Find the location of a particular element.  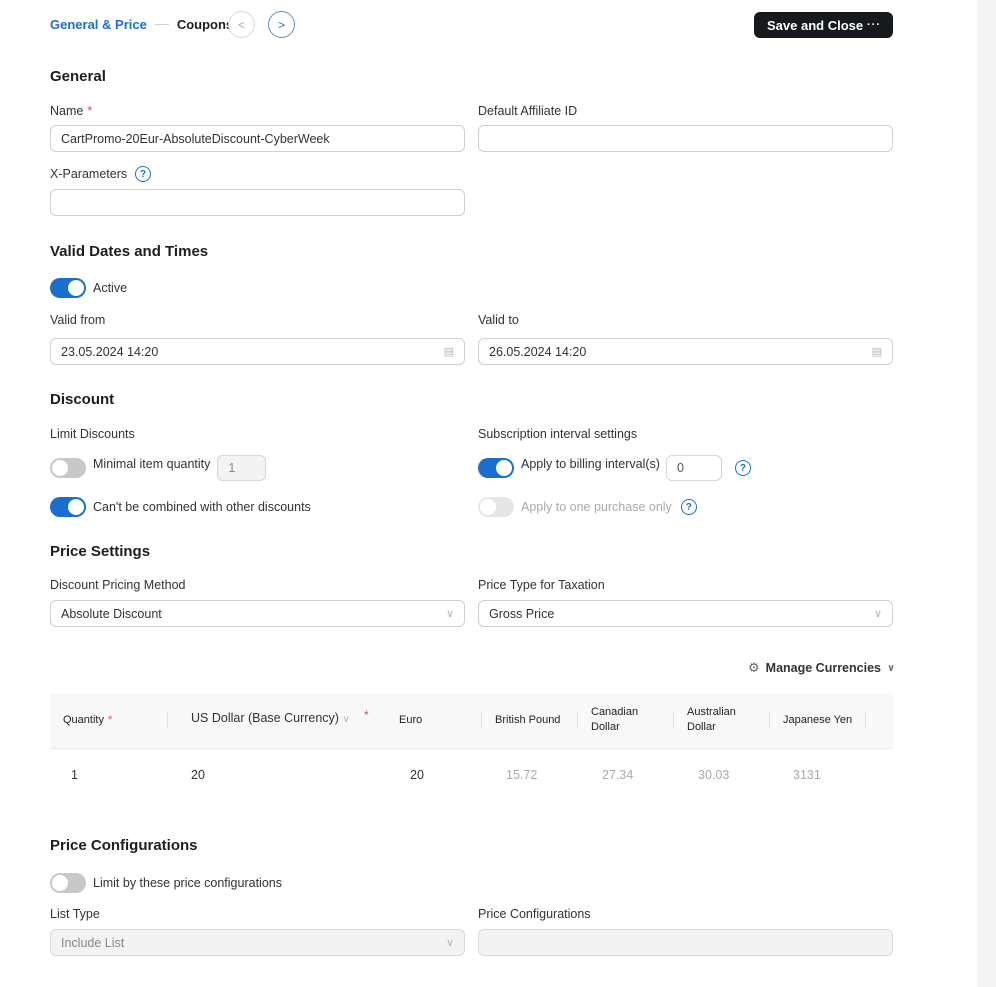

breadcrumb: General & Price Coupons is located at coordinates (141, 24).